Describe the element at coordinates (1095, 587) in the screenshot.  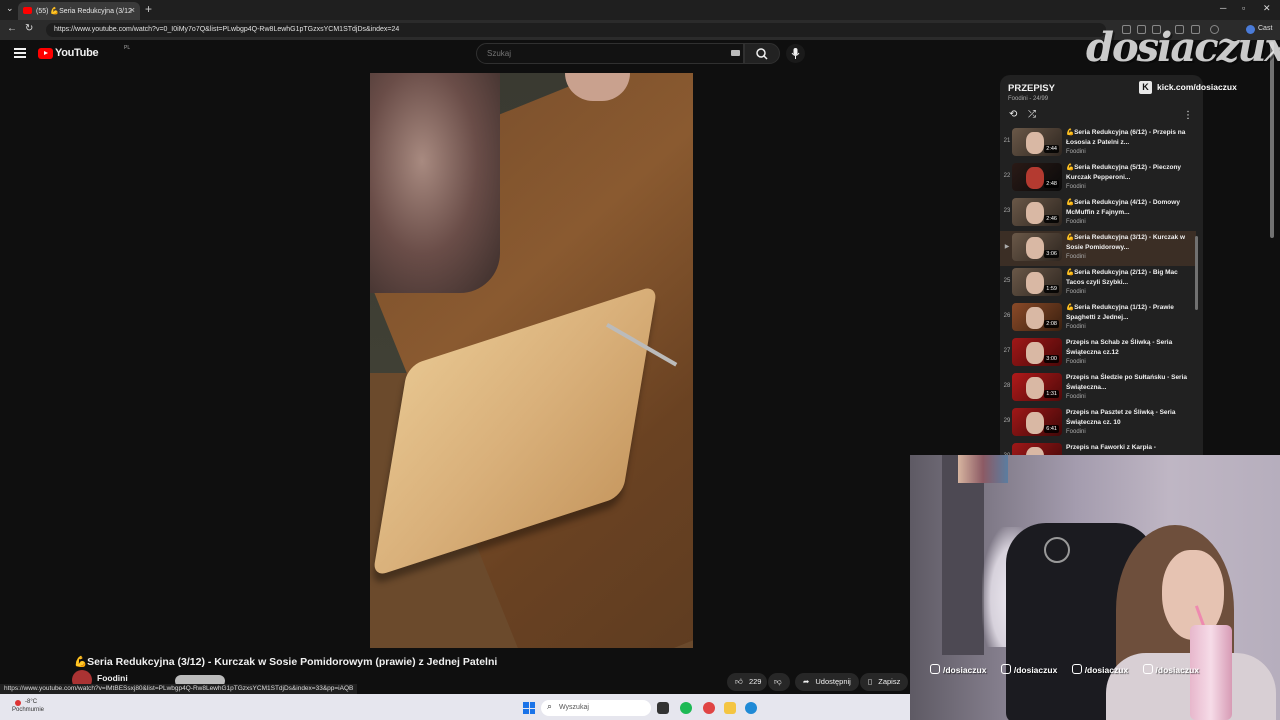
I see `webcam-feed` at that location.